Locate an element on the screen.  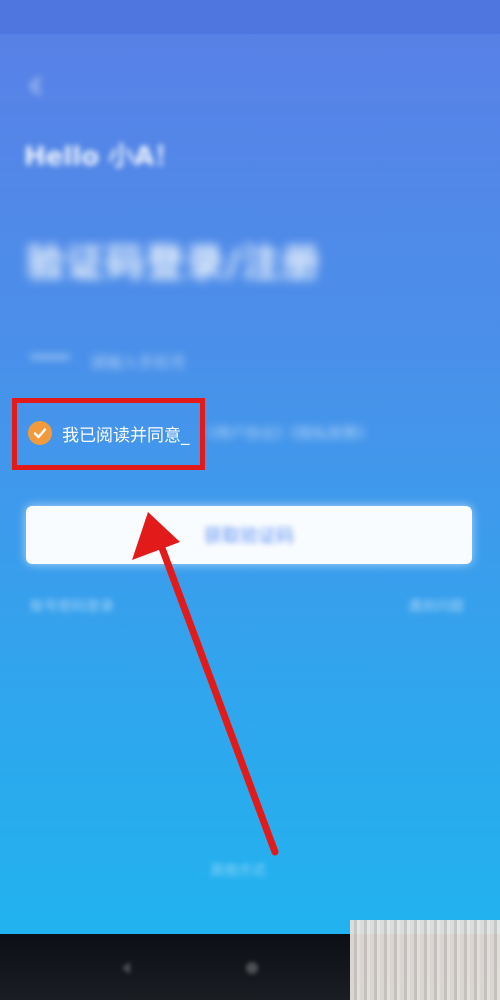
page-title: 验证码登录/注册 is located at coordinates (174, 263).